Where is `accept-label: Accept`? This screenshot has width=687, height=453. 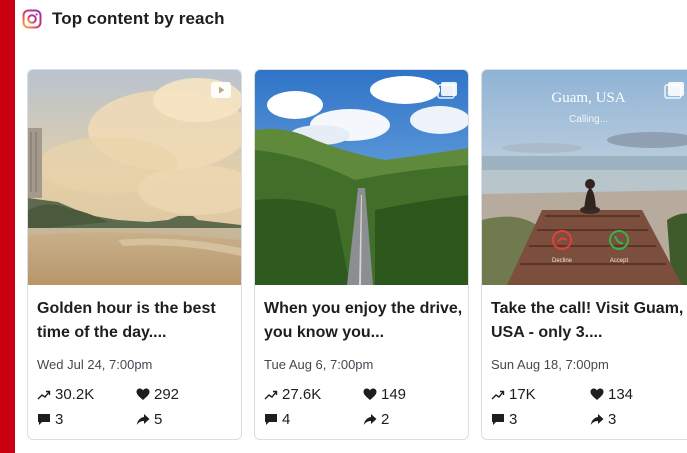
accept-label: Accept is located at coordinates (619, 261).